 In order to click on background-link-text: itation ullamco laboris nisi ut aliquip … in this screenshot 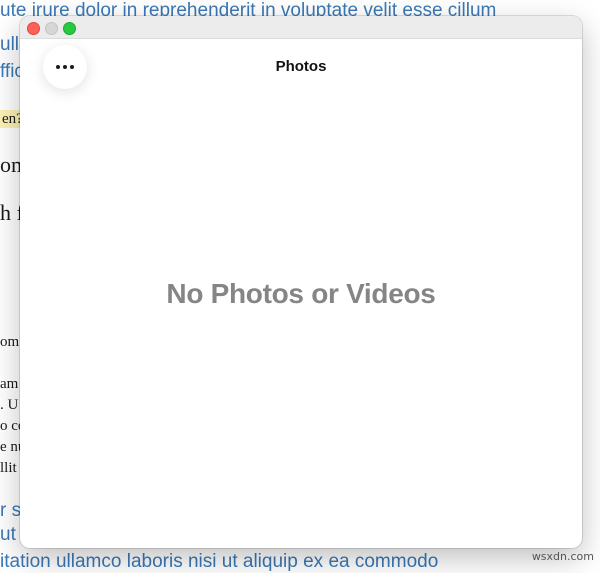, I will do `click(219, 562)`.